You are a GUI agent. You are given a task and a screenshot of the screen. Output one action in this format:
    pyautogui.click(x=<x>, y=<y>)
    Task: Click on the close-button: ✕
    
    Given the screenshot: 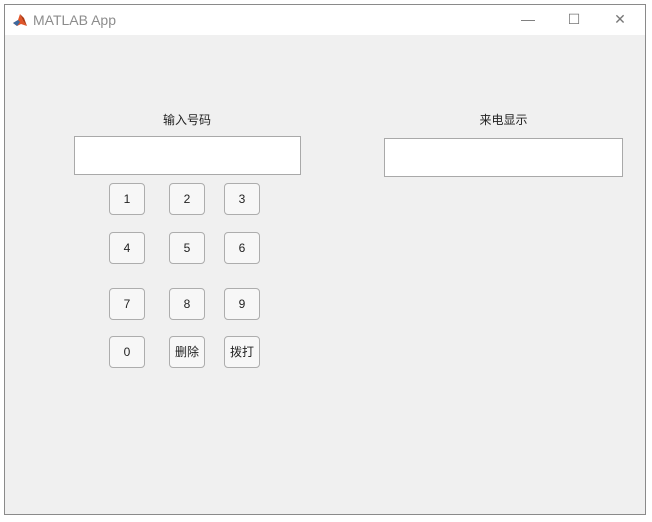 What is the action you would take?
    pyautogui.click(x=620, y=20)
    